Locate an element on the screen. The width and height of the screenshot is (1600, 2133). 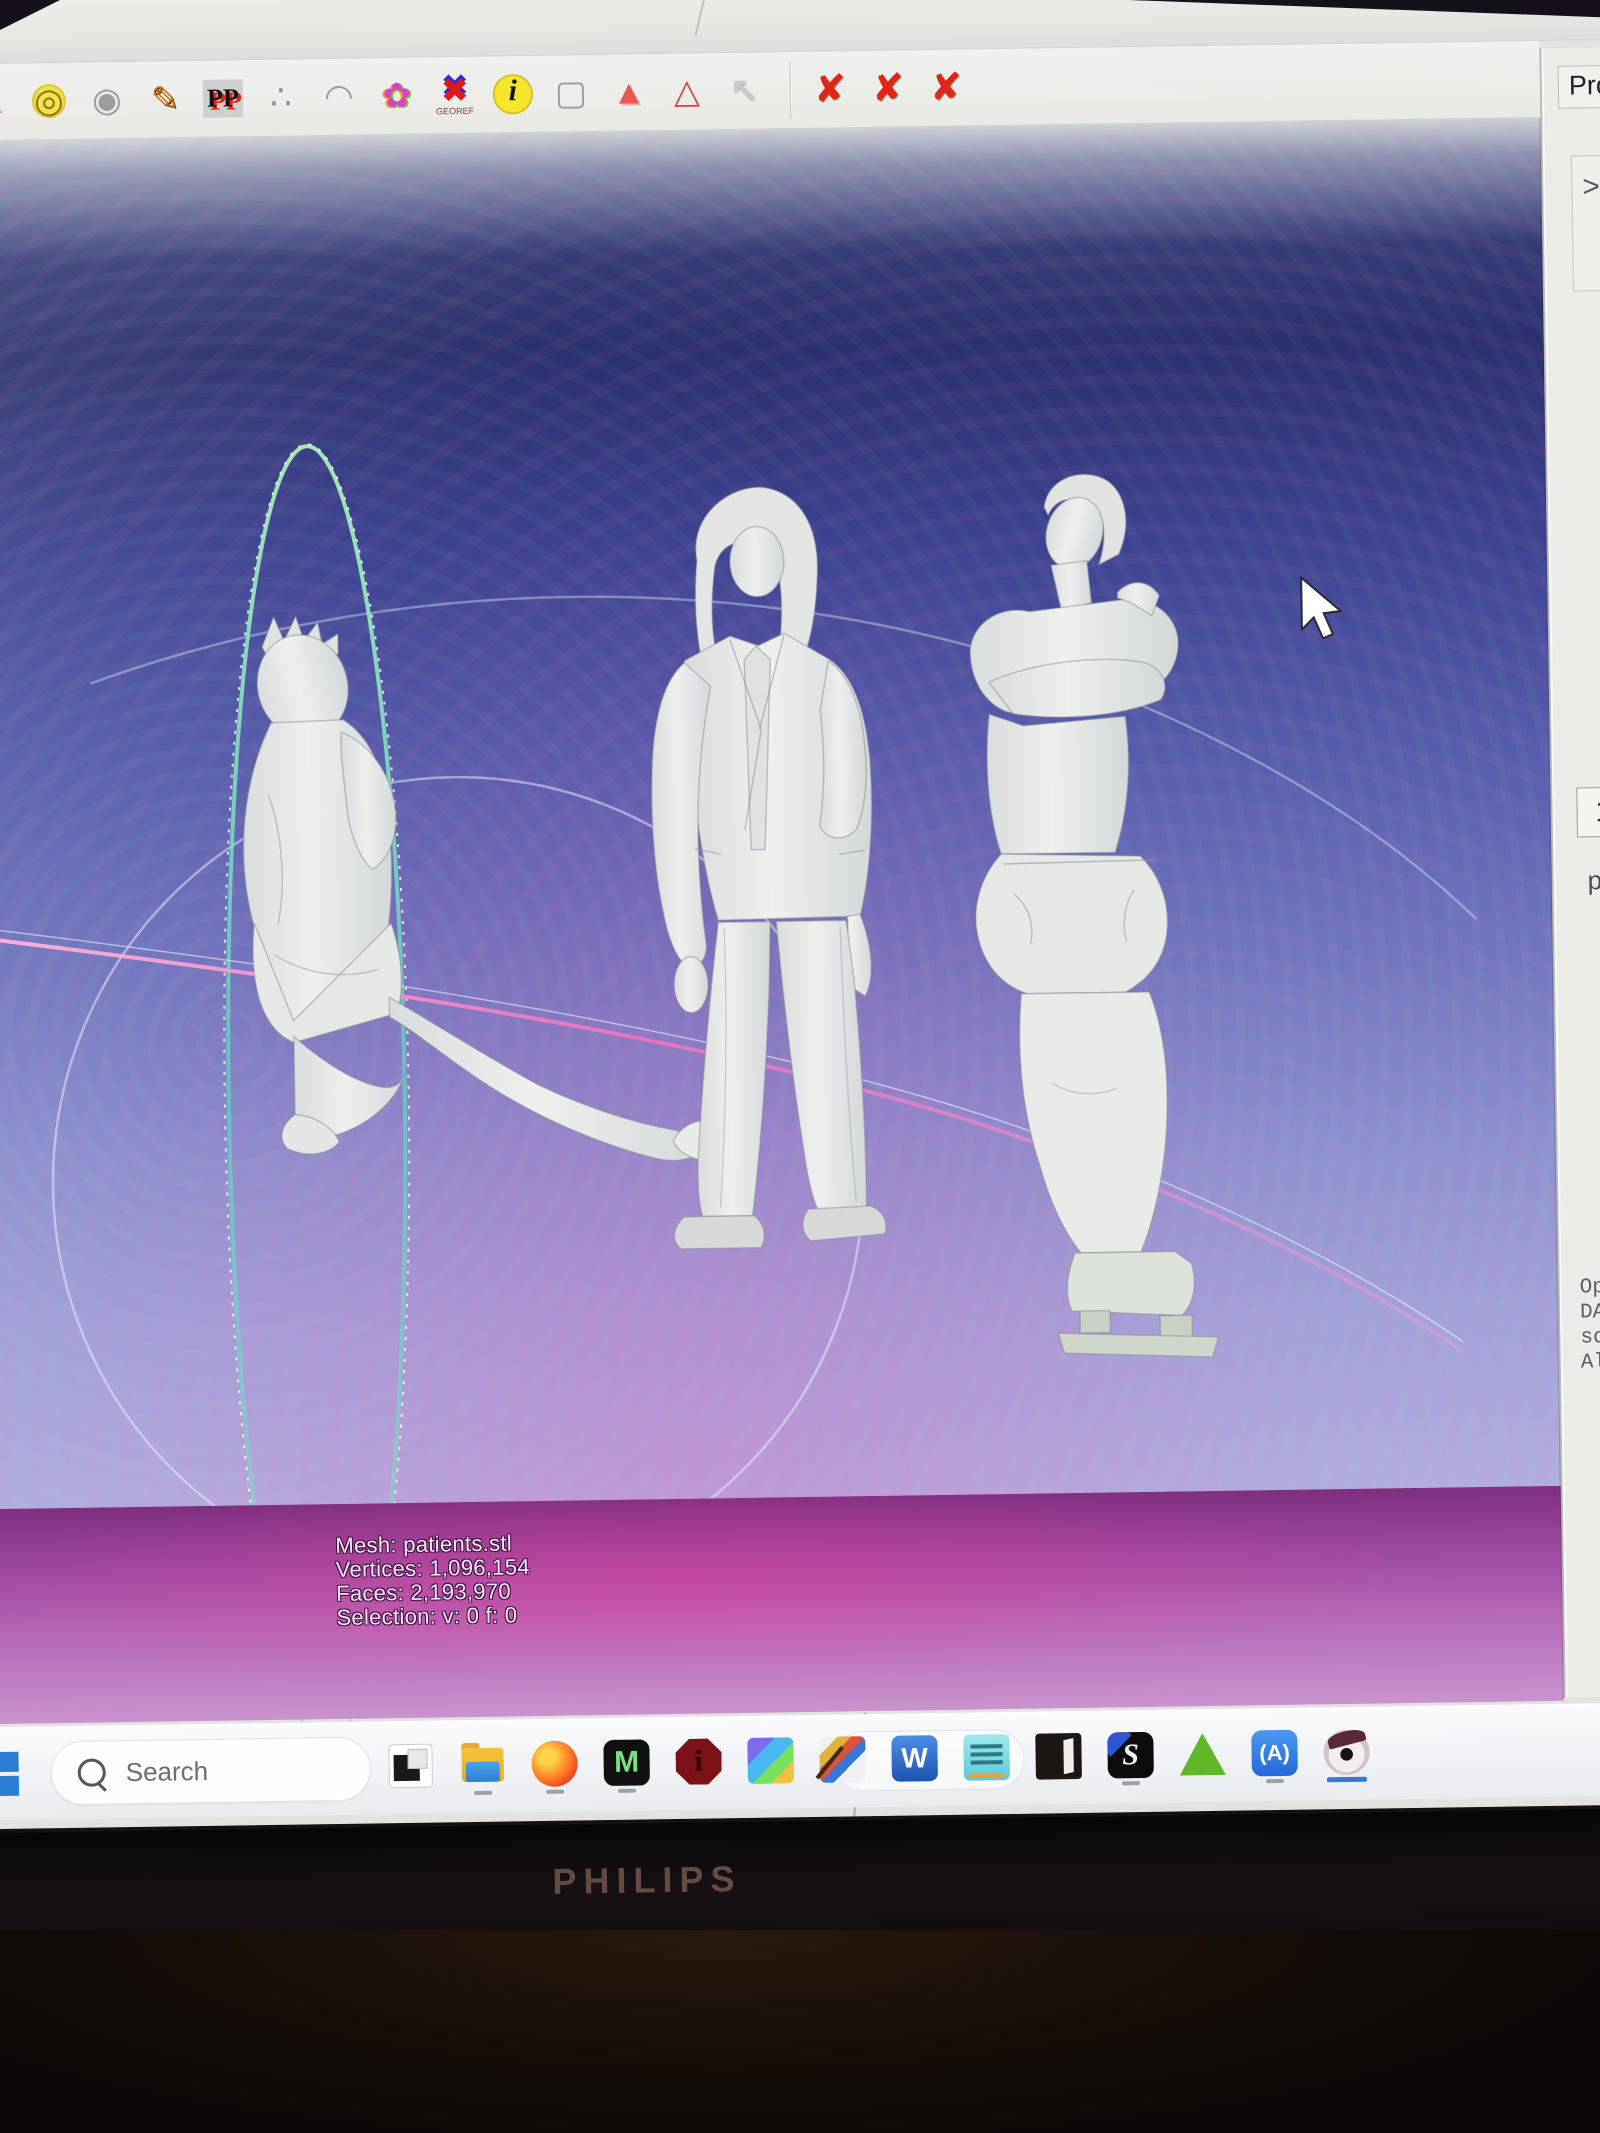
toolbar-select-rect-icon: ▢ is located at coordinates (570, 93).